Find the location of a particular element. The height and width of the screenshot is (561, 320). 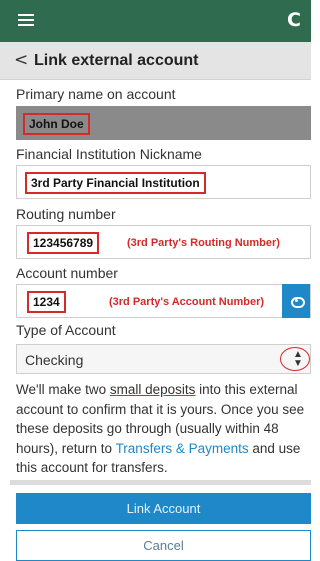

nickname-label: Financial Institution Nickname is located at coordinates (109, 154).